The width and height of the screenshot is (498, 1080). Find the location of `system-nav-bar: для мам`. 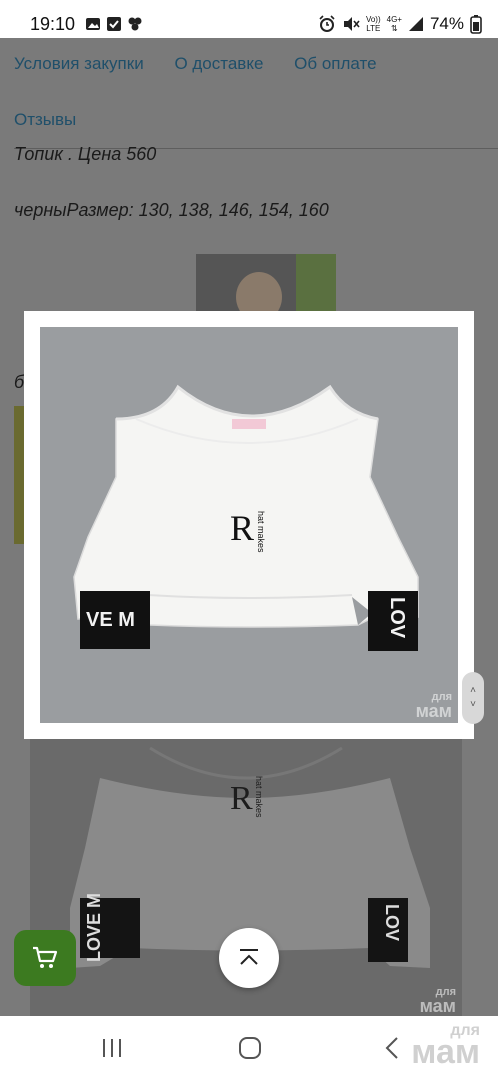

system-nav-bar: для мам is located at coordinates (249, 1048).